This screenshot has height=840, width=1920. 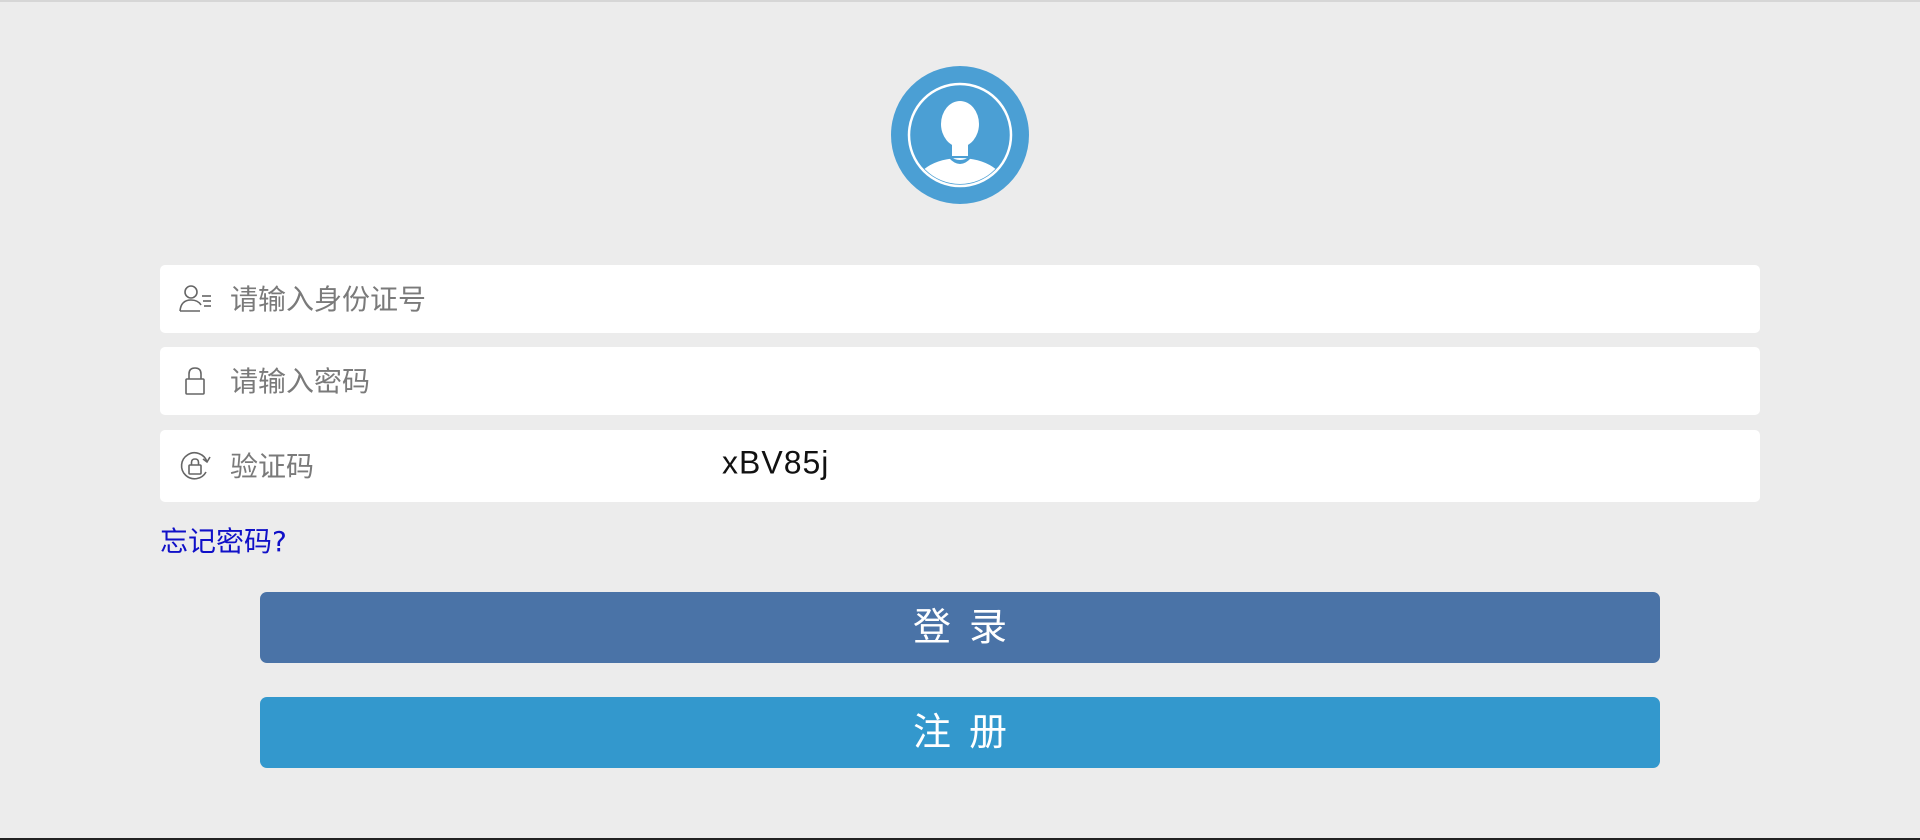 I want to click on login-button: 登录, so click(x=960, y=627).